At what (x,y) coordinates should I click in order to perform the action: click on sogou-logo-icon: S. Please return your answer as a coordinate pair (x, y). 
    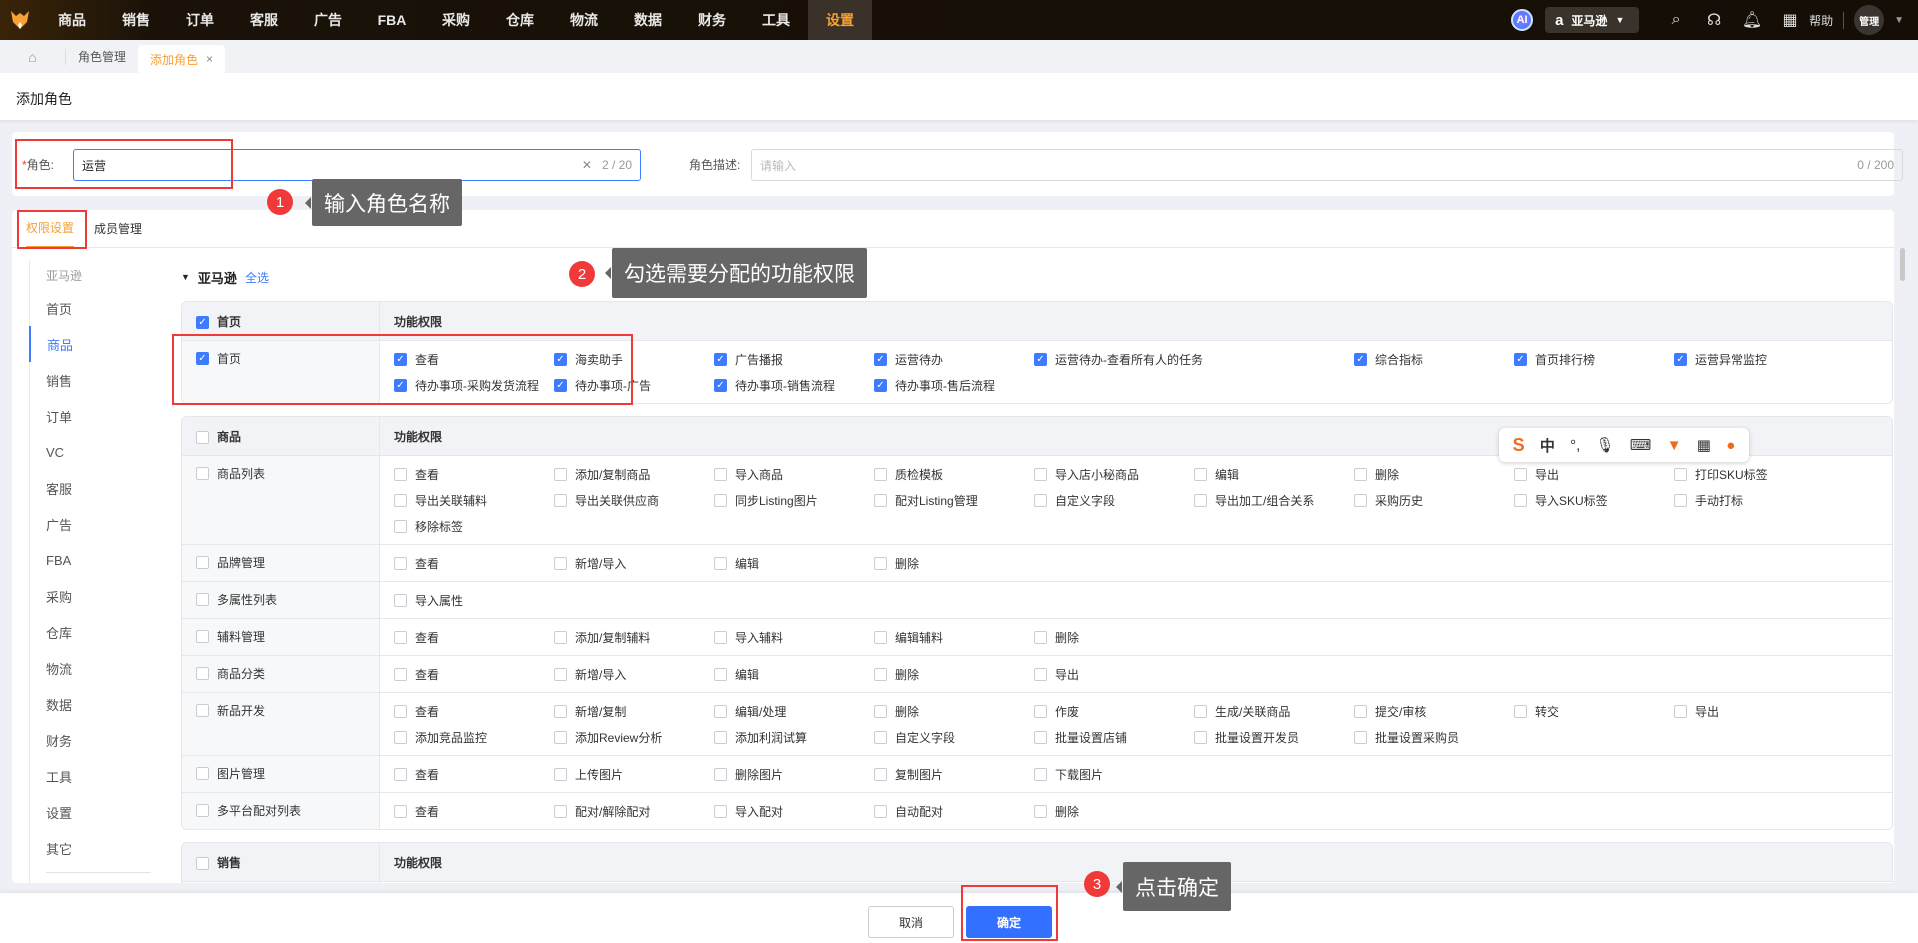
    Looking at the image, I should click on (1519, 445).